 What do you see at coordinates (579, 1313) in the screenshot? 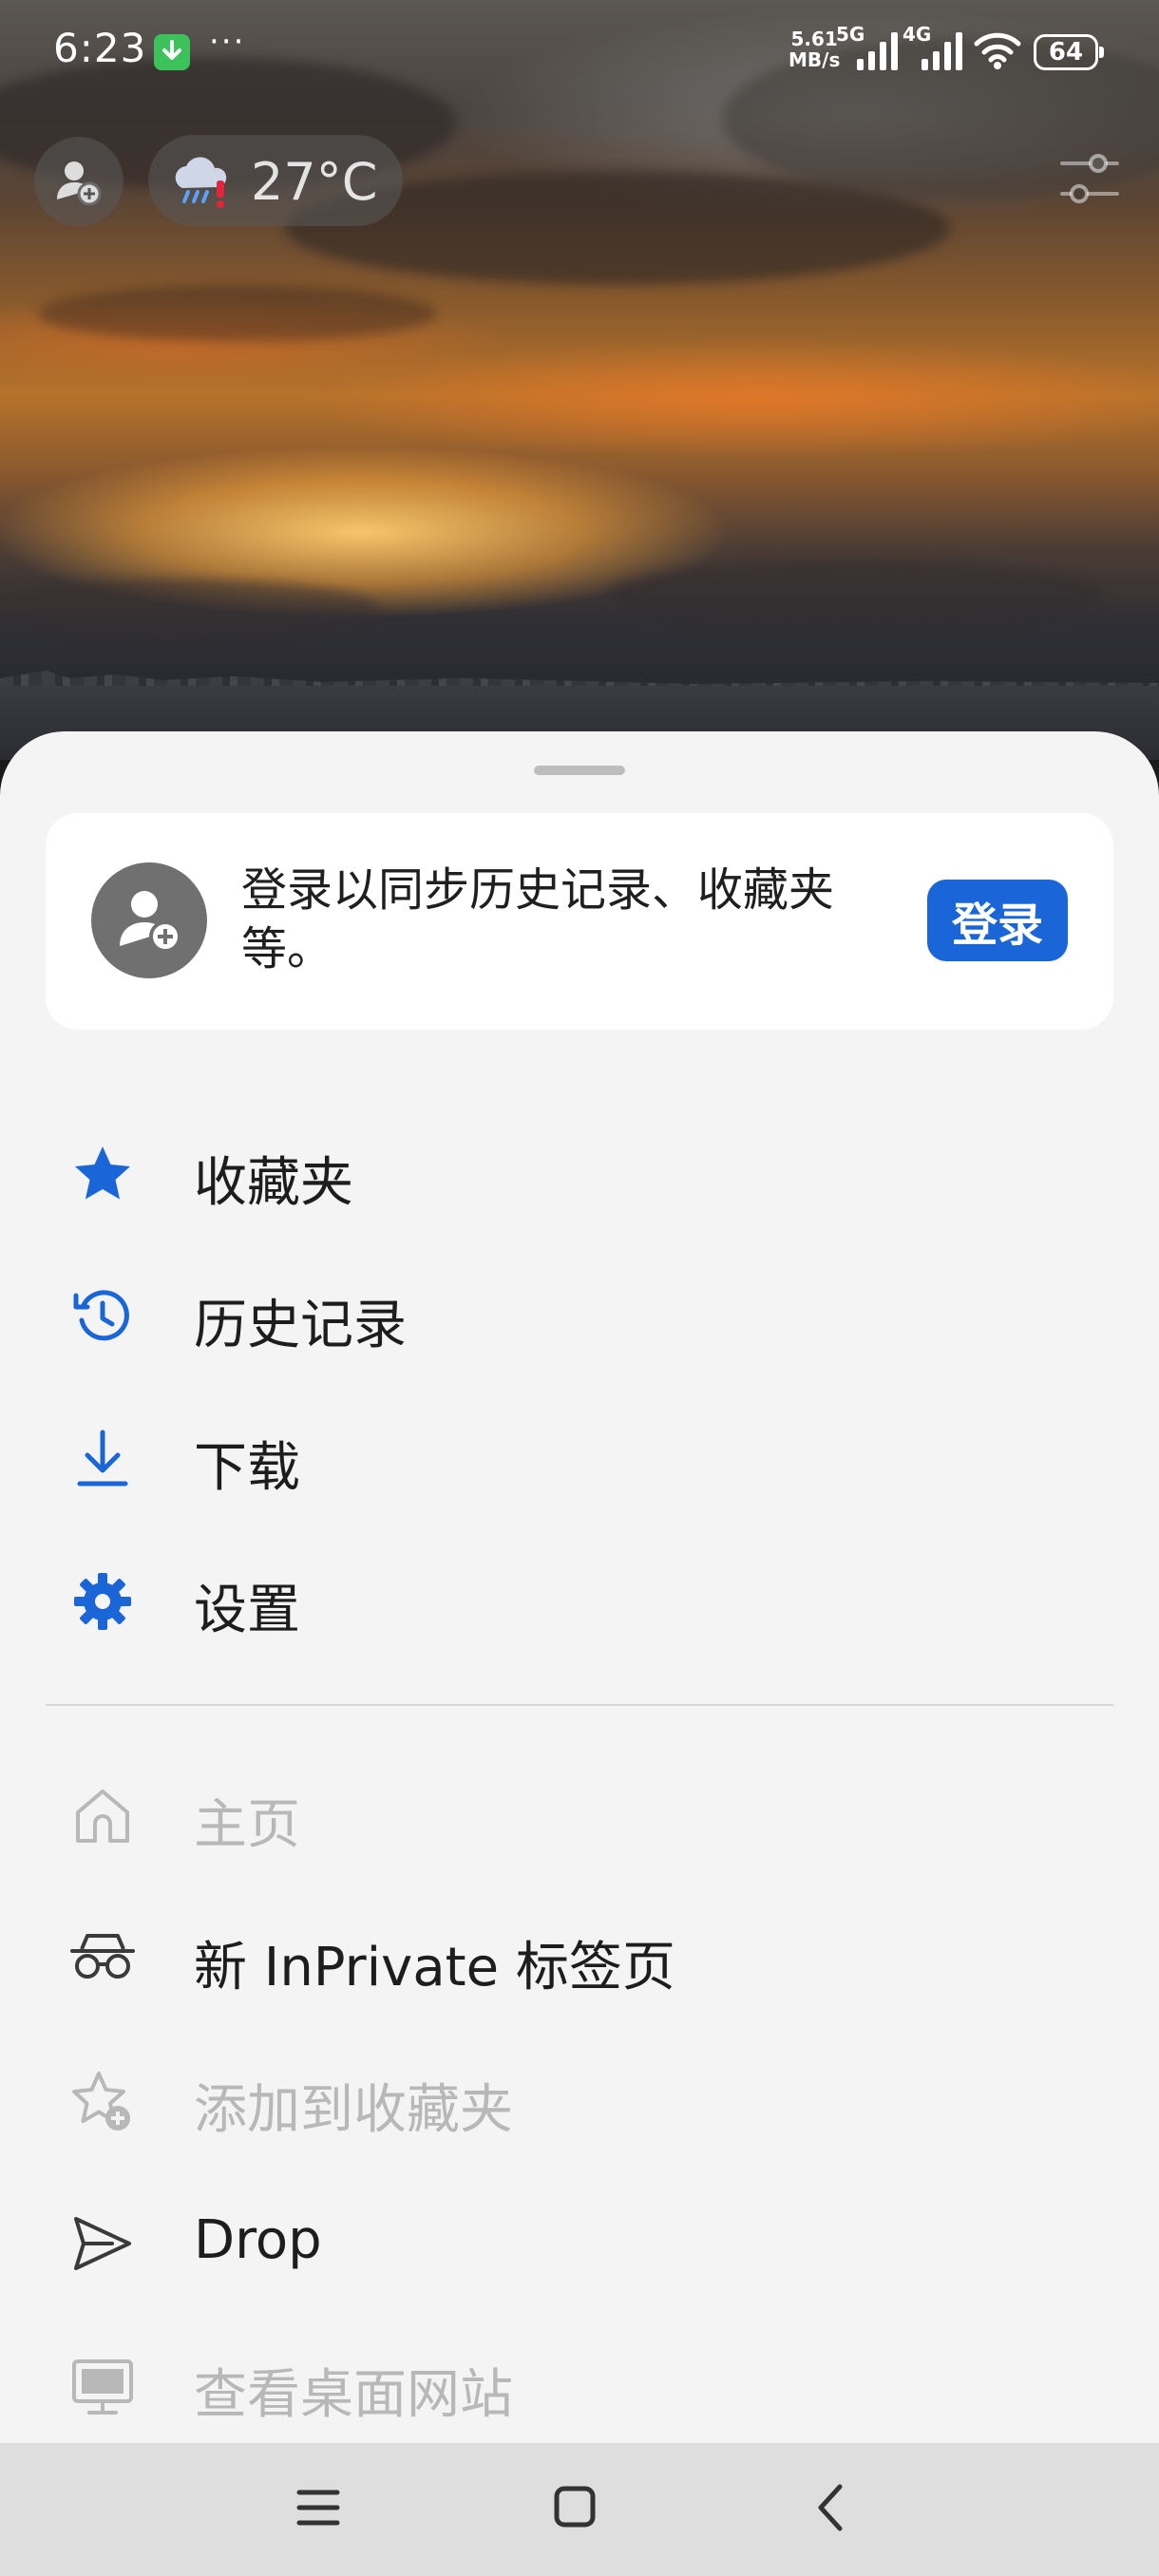
I see `menu-item-history: 历史记录` at bounding box center [579, 1313].